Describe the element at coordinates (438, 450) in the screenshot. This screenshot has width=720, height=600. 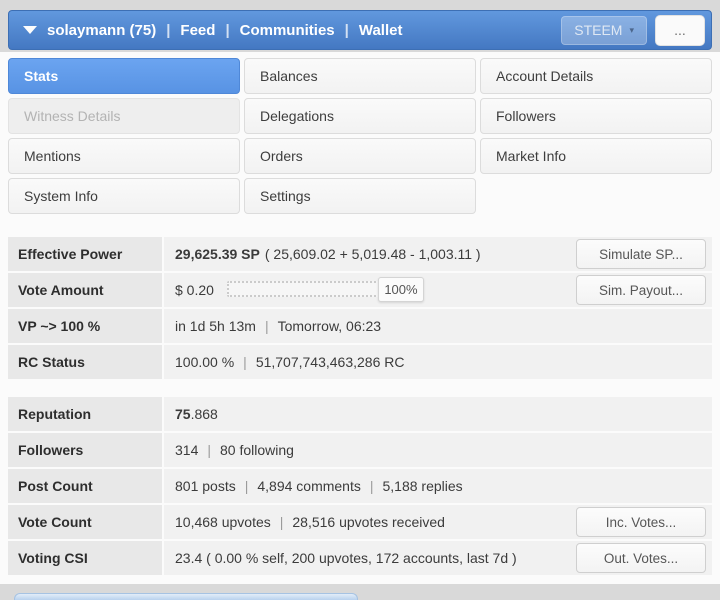
I see `row-value: 314 | 80 following` at that location.